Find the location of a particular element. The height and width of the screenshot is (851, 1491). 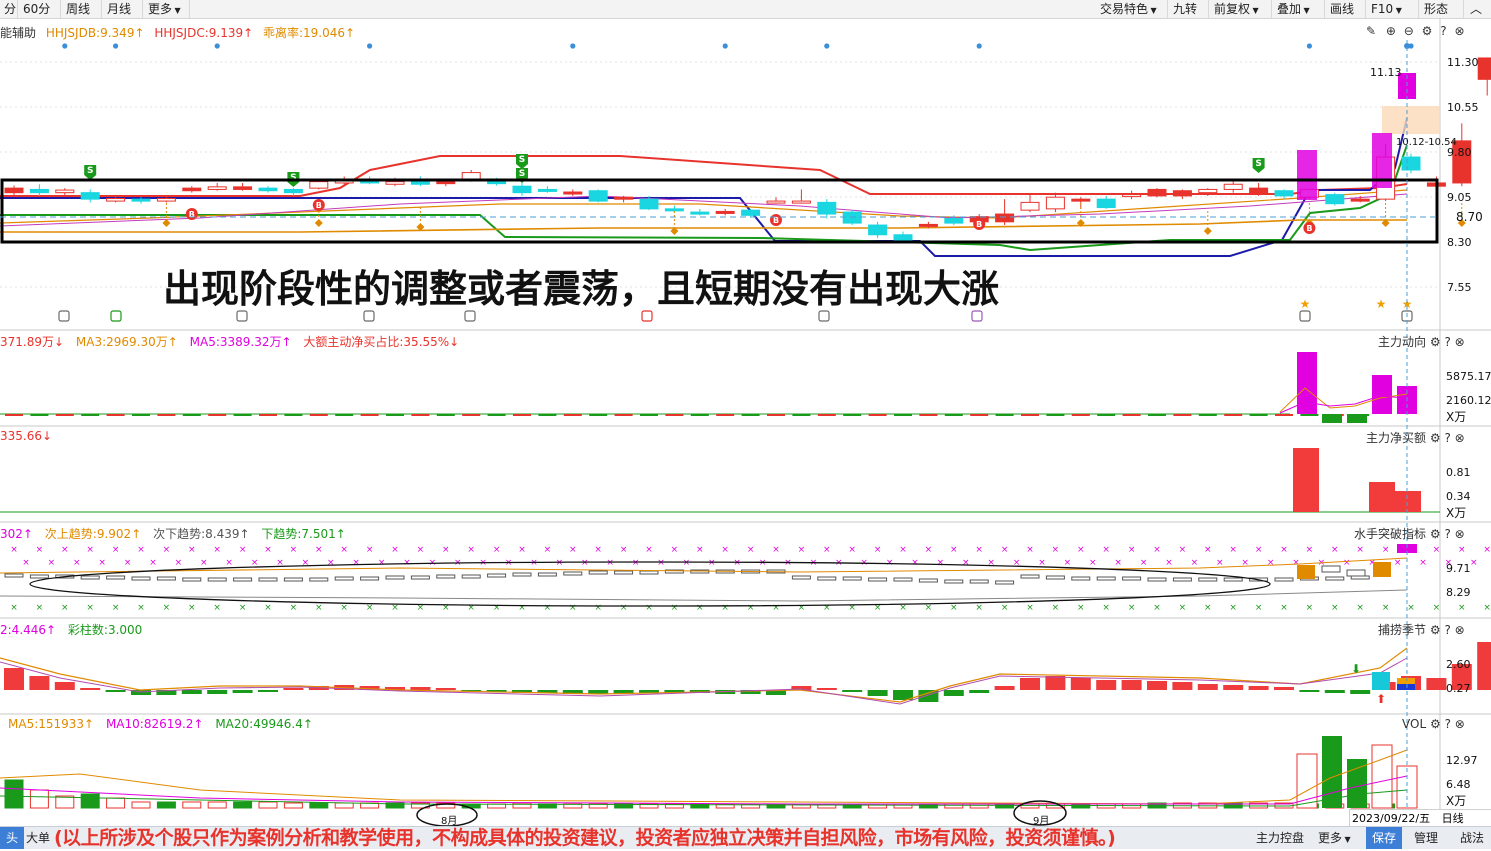

period-week-button: 周线 is located at coordinates (82, 9).